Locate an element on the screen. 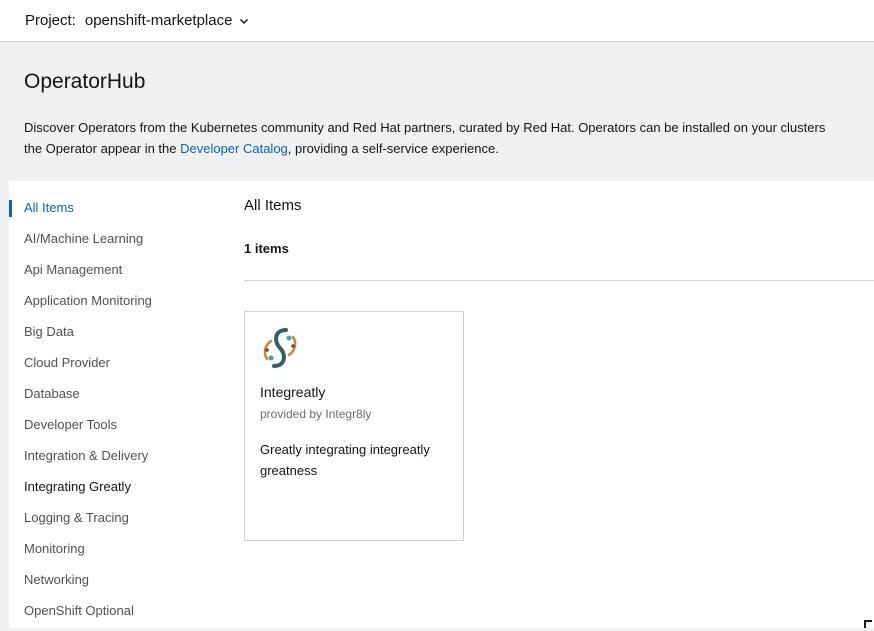  project-selector: openshift-marketplace is located at coordinates (159, 20).